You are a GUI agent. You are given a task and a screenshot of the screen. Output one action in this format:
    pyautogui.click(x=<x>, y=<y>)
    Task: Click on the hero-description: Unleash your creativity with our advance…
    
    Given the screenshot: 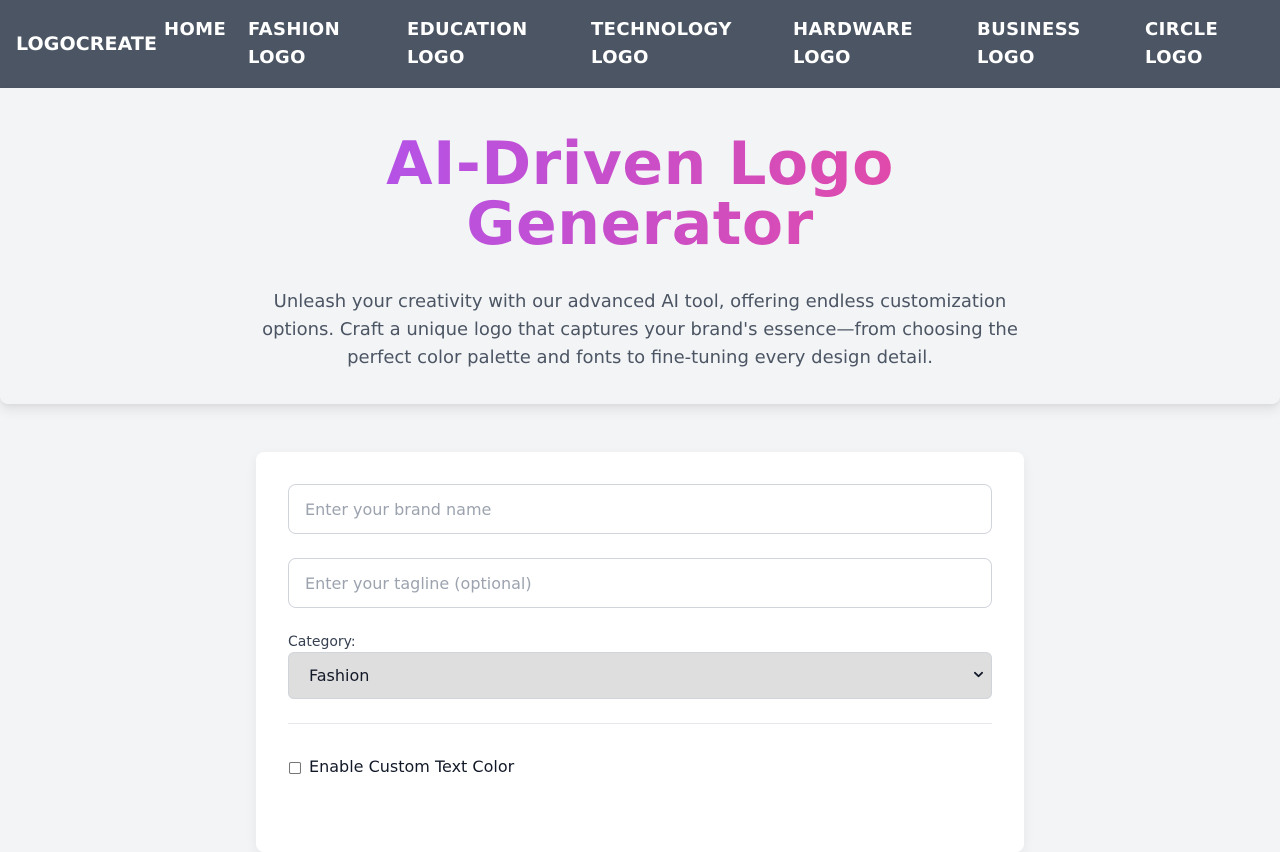 What is the action you would take?
    pyautogui.click(x=640, y=329)
    